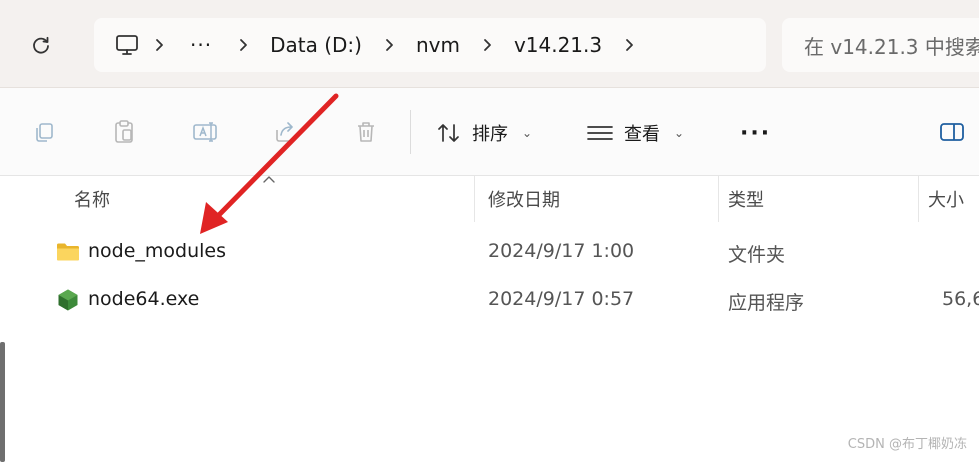 The image size is (979, 462). I want to click on column-header-type: 类型, so click(746, 199).